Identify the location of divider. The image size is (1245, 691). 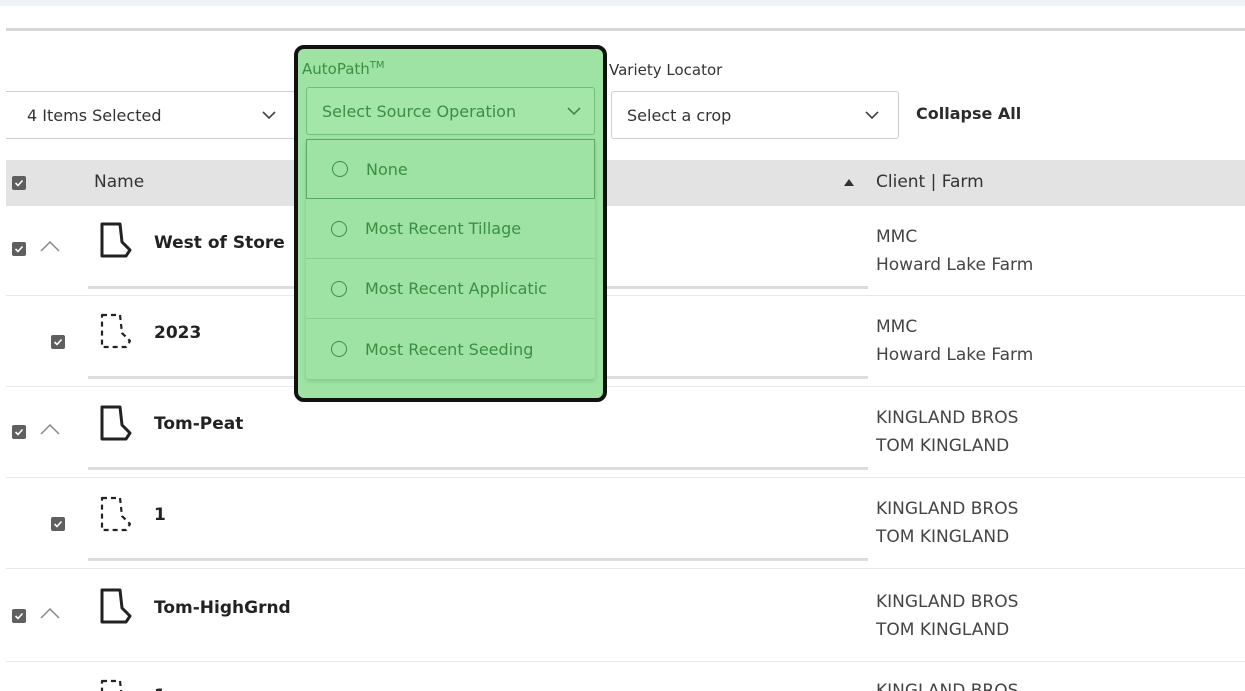
(625, 29).